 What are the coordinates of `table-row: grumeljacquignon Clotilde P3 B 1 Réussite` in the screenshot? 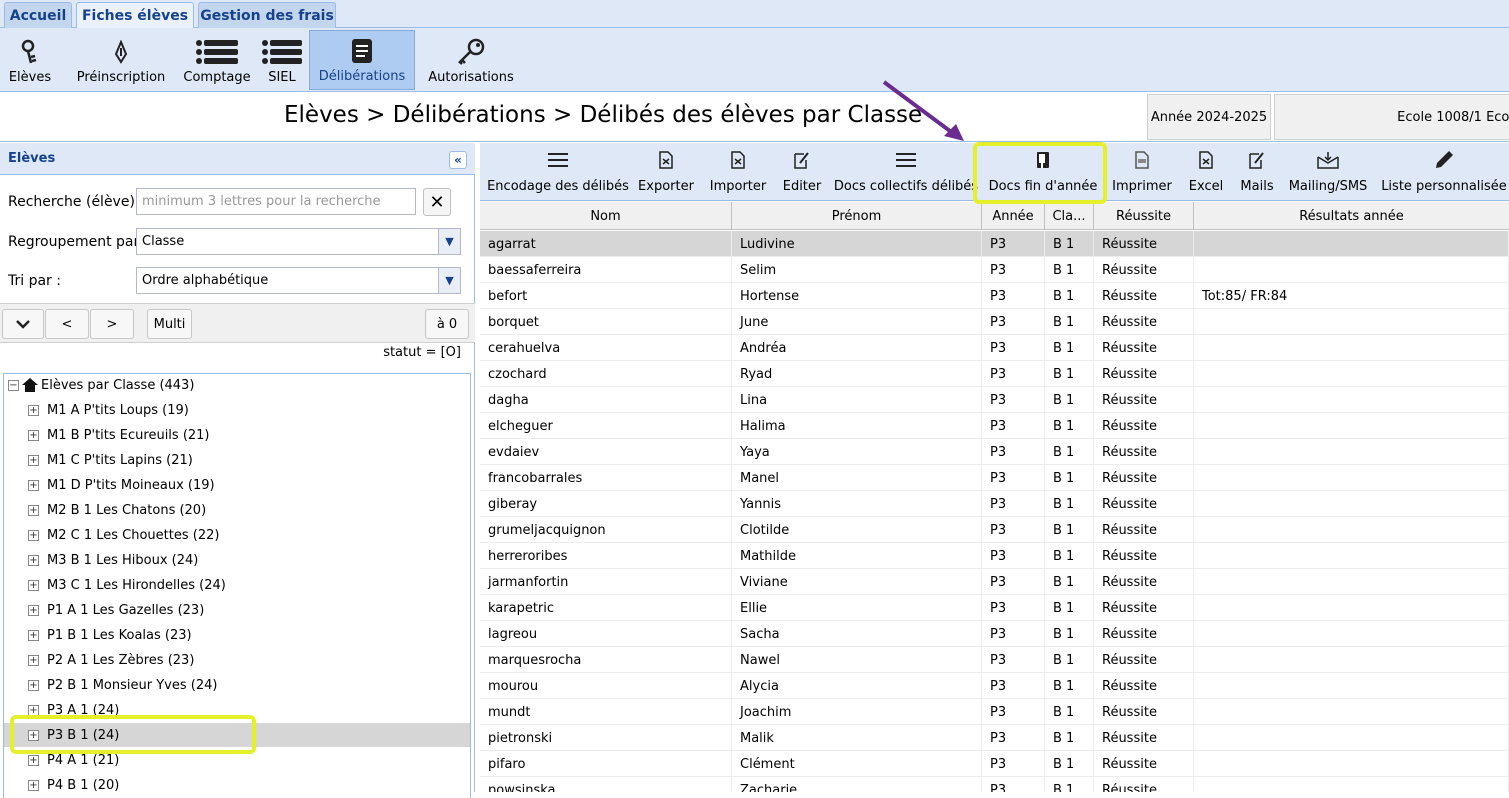 It's located at (994, 530).